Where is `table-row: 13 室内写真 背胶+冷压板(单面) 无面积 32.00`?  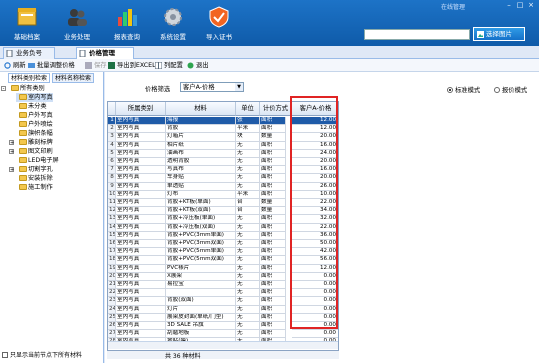 table-row: 13 室内写真 背胶+冷压板(单面) 无面积 32.00 is located at coordinates (223, 219).